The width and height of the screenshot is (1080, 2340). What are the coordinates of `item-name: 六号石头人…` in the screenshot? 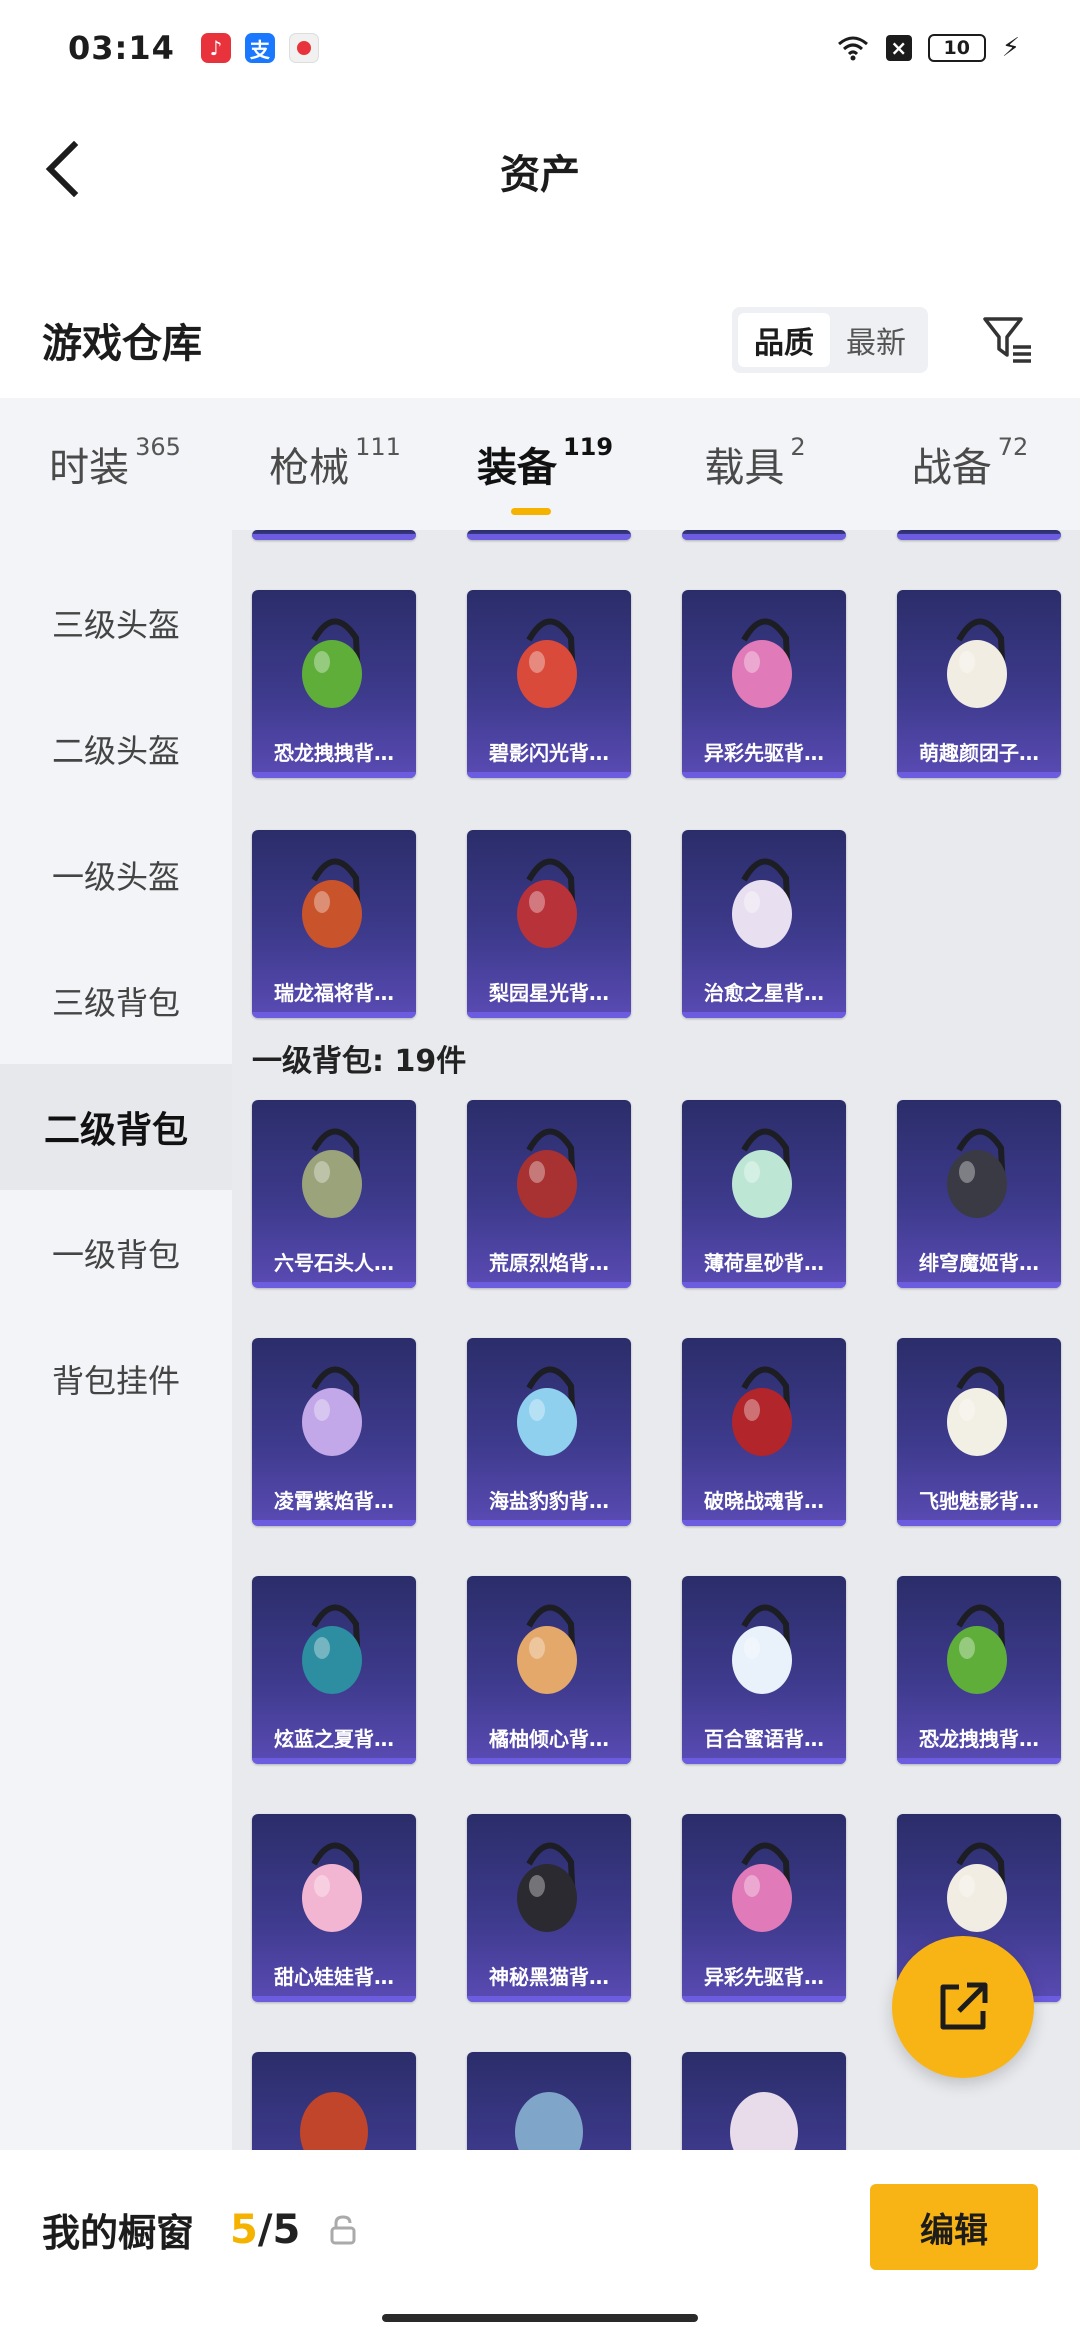 It's located at (334, 1263).